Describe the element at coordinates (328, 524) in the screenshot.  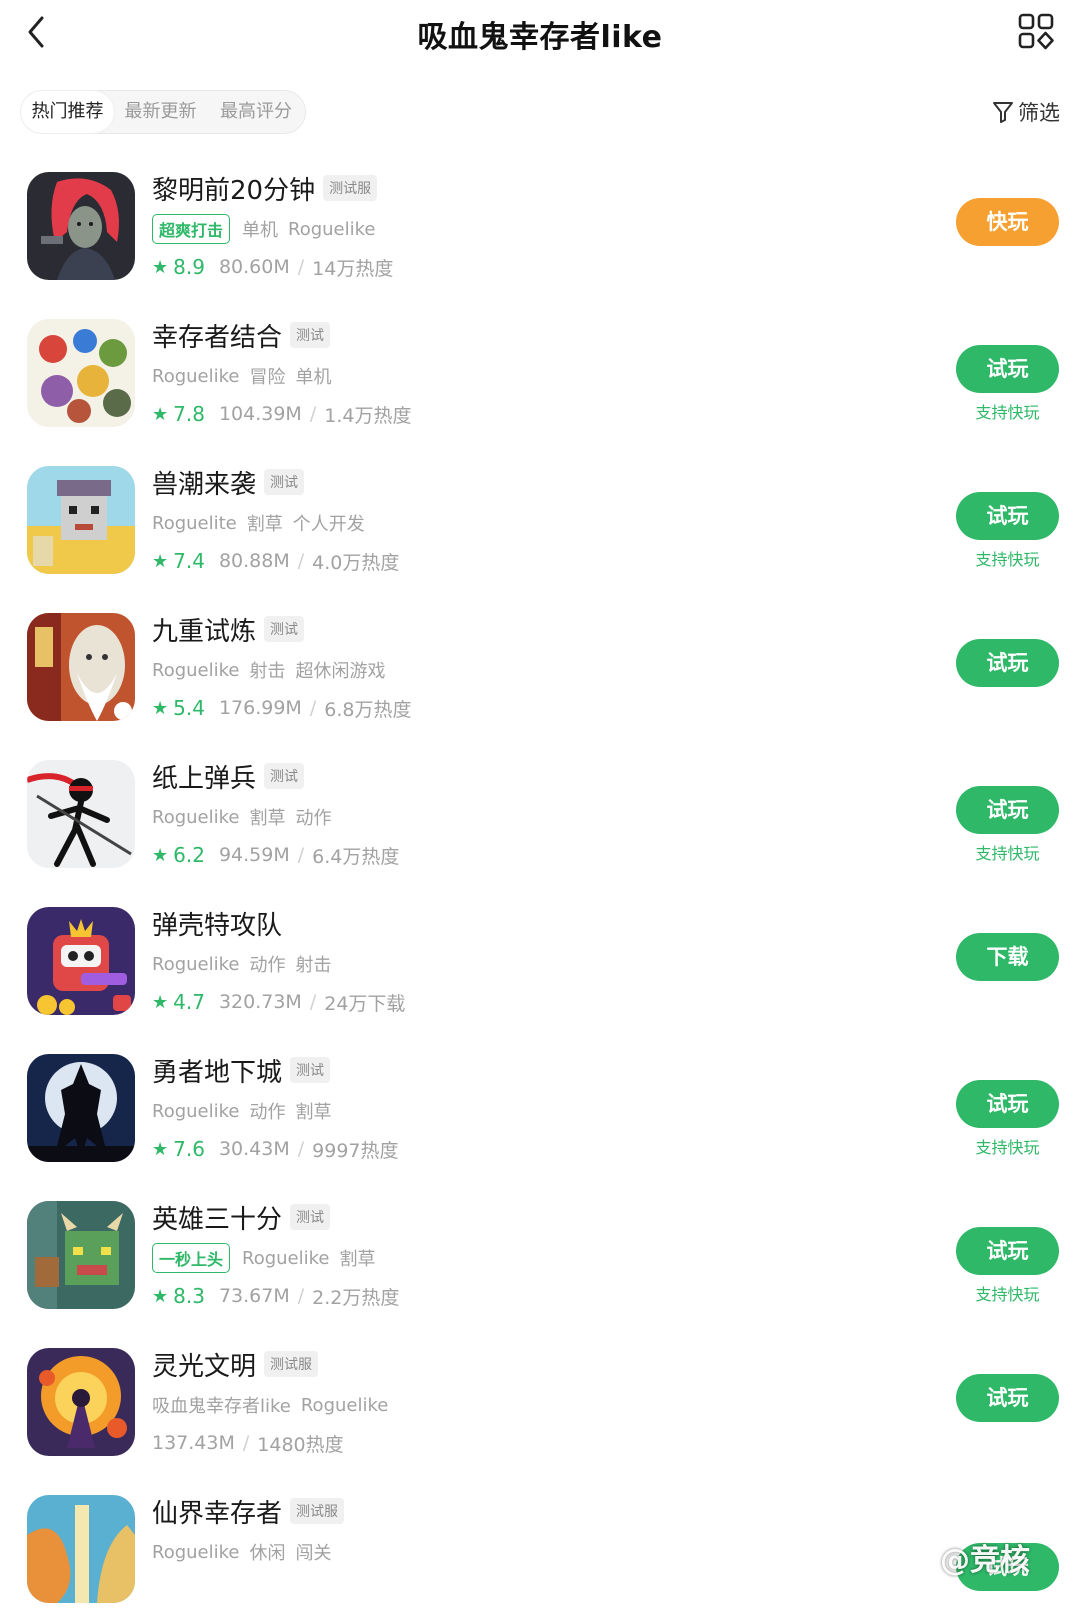
I see `tag: 个人开发` at that location.